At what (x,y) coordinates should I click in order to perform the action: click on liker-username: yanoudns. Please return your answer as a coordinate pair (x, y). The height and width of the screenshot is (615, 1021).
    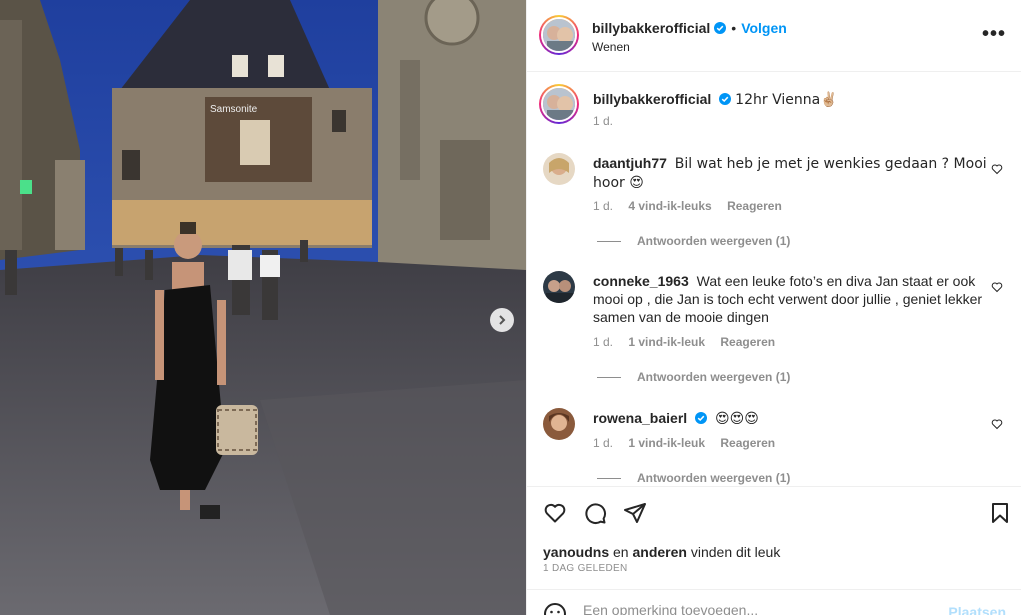
    Looking at the image, I should click on (576, 552).